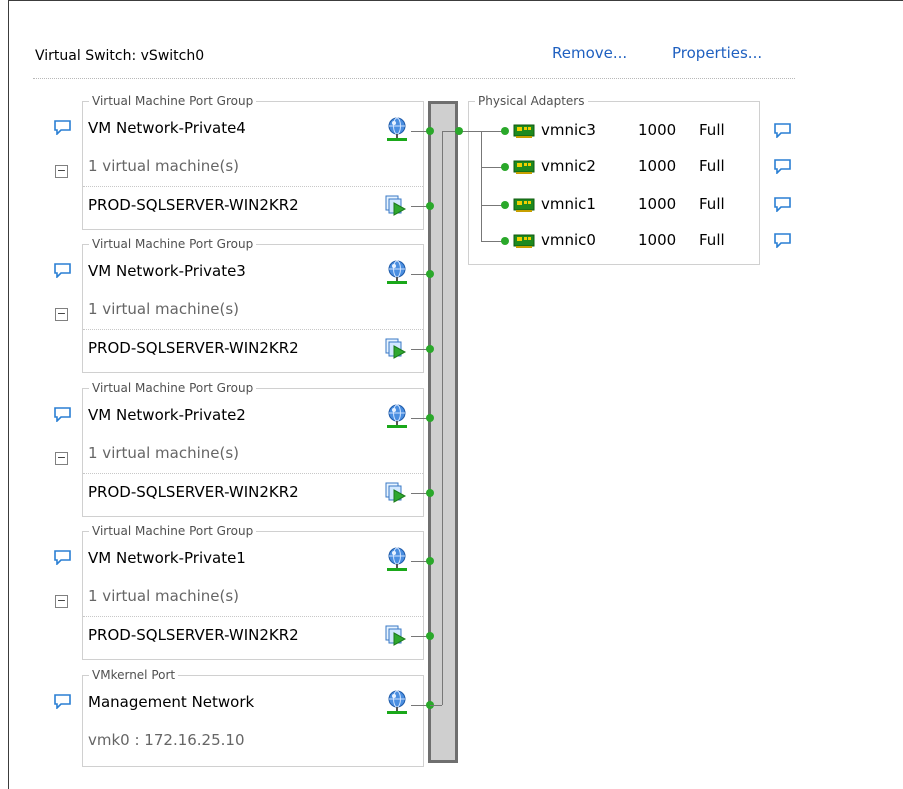 This screenshot has height=789, width=903. Describe the element at coordinates (120, 56) in the screenshot. I see `vswitch-title: Virtual Switch: vSwitch0` at that location.